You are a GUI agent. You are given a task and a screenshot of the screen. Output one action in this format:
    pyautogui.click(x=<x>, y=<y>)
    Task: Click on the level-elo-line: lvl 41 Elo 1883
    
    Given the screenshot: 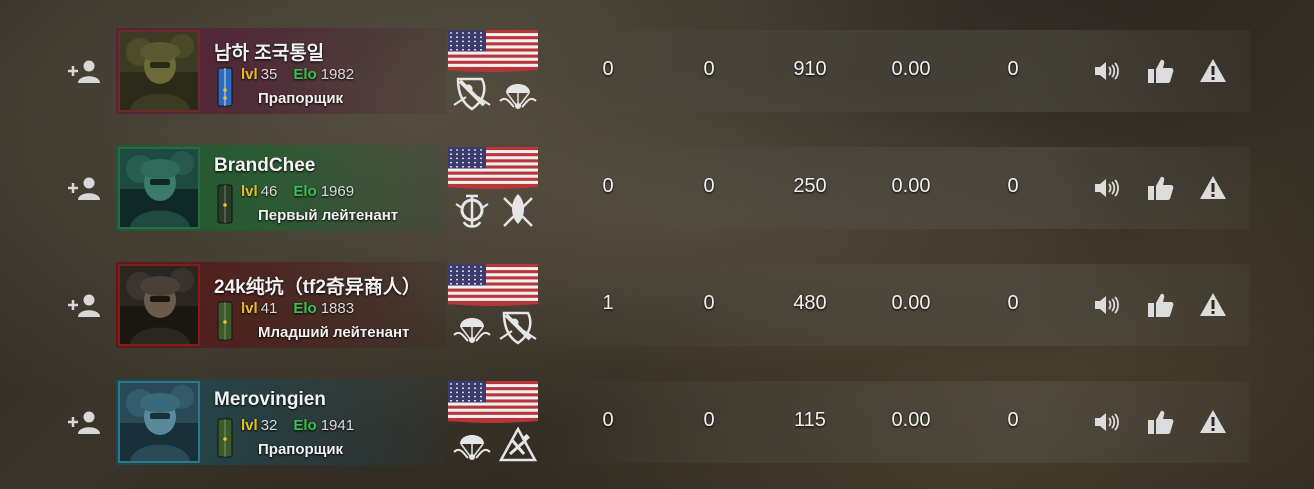 What is the action you would take?
    pyautogui.click(x=297, y=308)
    